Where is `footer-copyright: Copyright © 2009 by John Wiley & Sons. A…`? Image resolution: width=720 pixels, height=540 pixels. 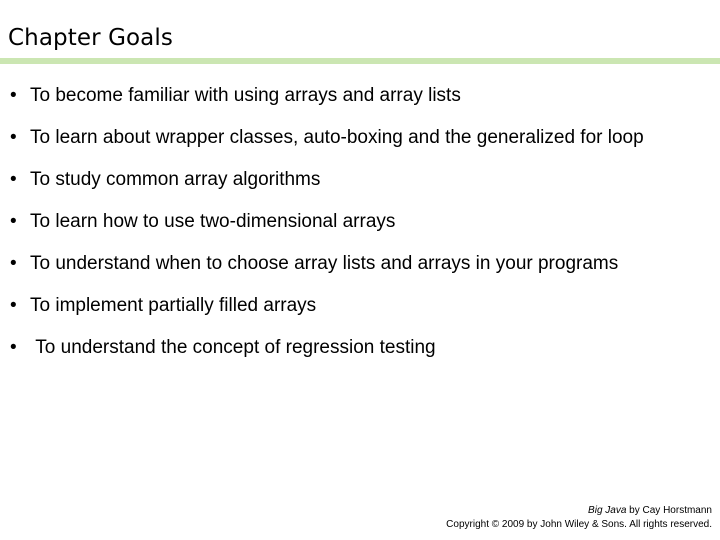 footer-copyright: Copyright © 2009 by John Wiley & Sons. A… is located at coordinates (579, 524).